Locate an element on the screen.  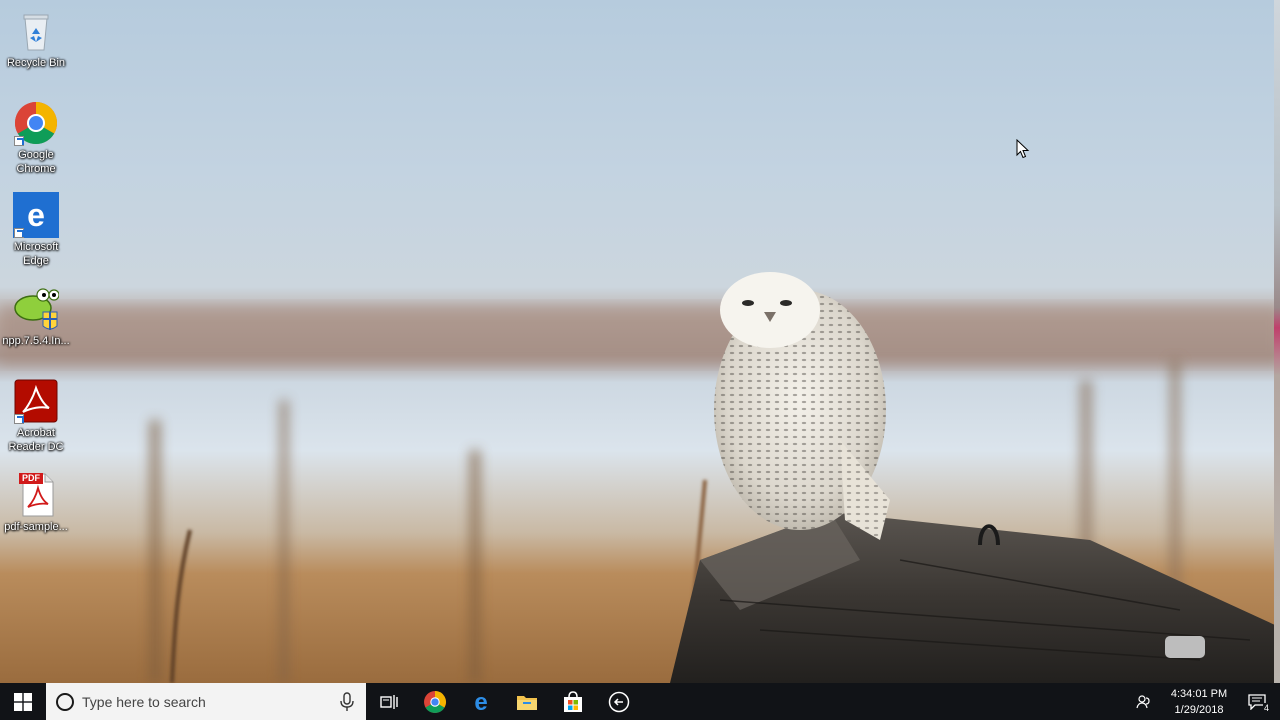
store-bag-icon is located at coordinates (573, 701).